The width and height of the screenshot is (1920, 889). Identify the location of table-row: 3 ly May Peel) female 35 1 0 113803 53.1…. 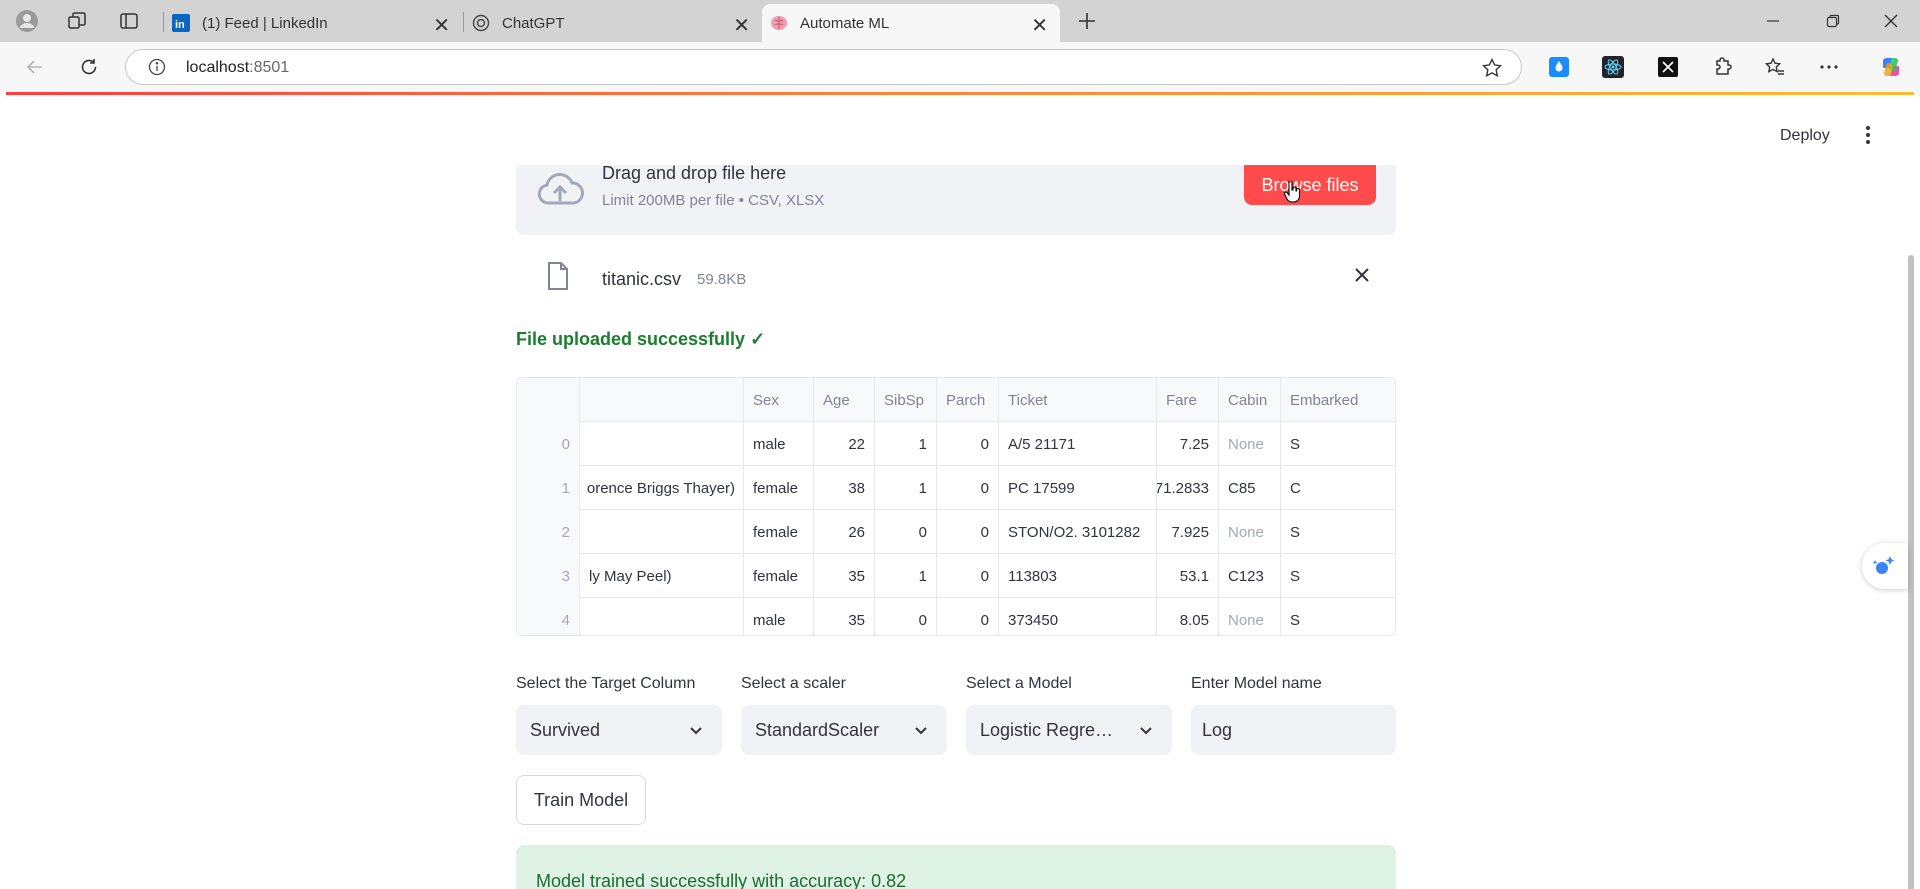
(956, 576).